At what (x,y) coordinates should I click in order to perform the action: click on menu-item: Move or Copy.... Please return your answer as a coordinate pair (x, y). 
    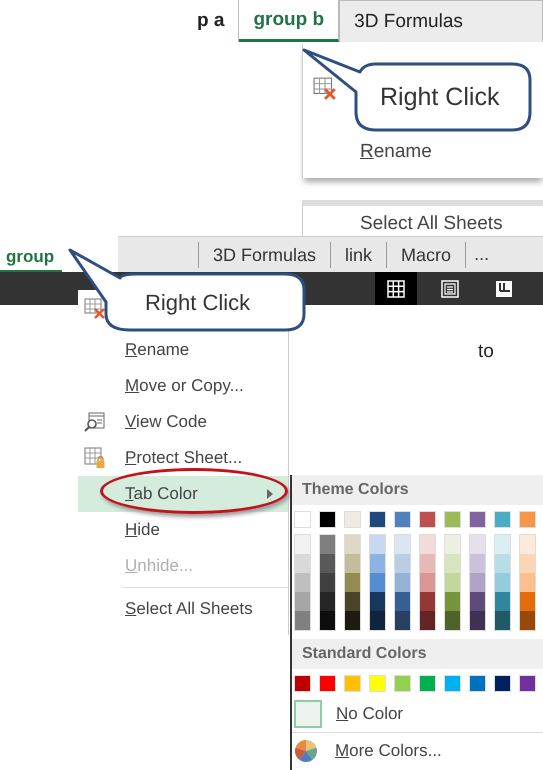
    Looking at the image, I should click on (183, 386).